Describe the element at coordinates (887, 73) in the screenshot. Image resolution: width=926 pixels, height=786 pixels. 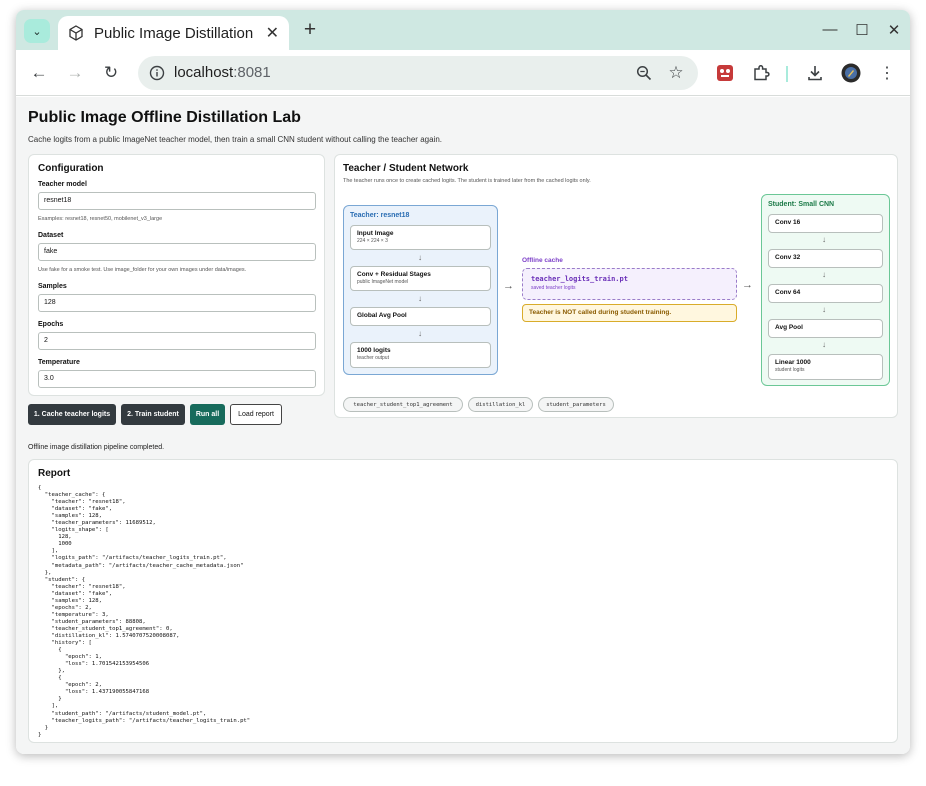
I see `more-menu-icon: ⋮` at that location.